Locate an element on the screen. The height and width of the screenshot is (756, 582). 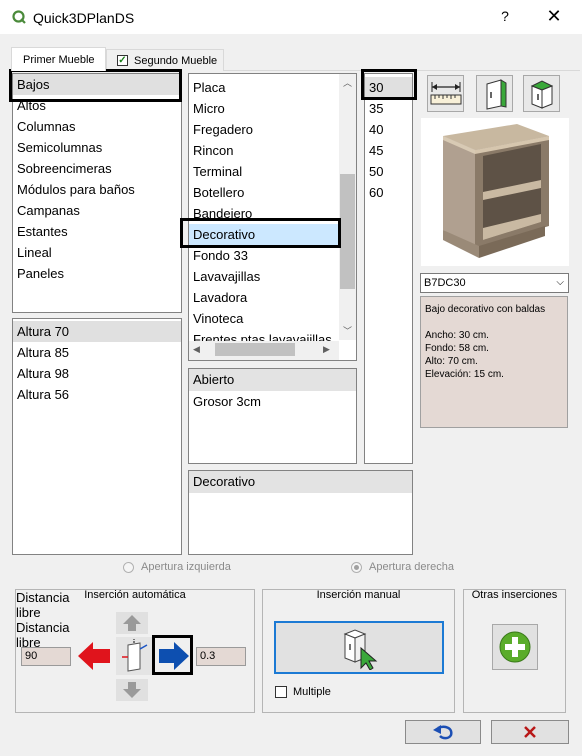
list-item: Placa is located at coordinates (272, 87).